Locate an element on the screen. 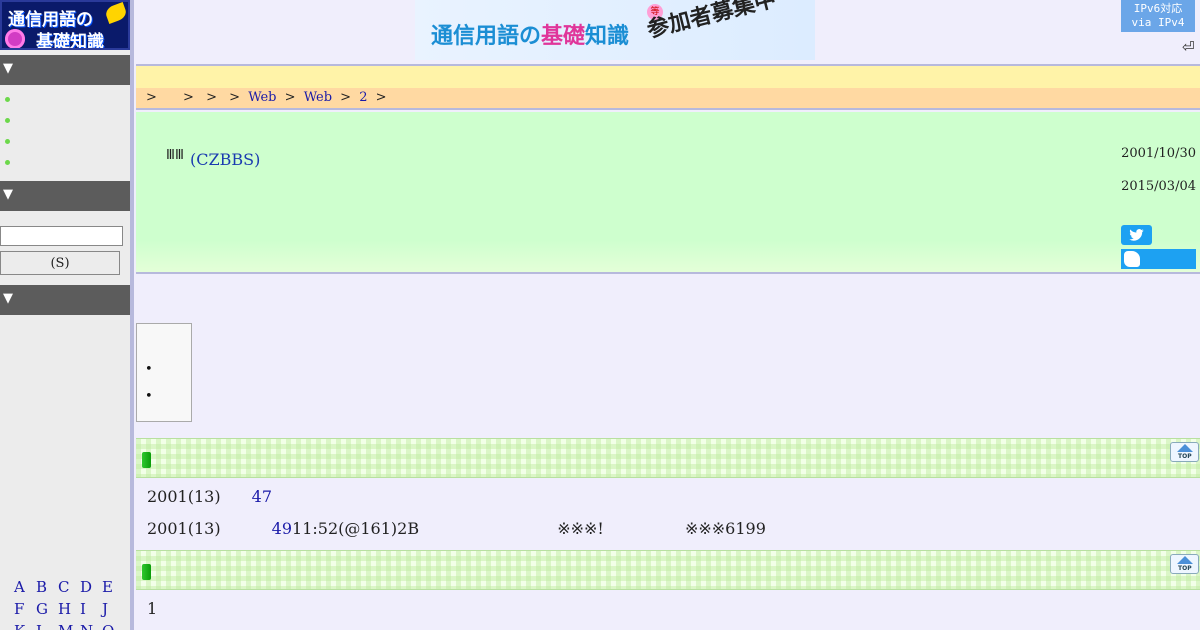 This screenshot has width=1200, height=630. ipv6-badge: IPv6対応 via IPv4 is located at coordinates (1158, 16).